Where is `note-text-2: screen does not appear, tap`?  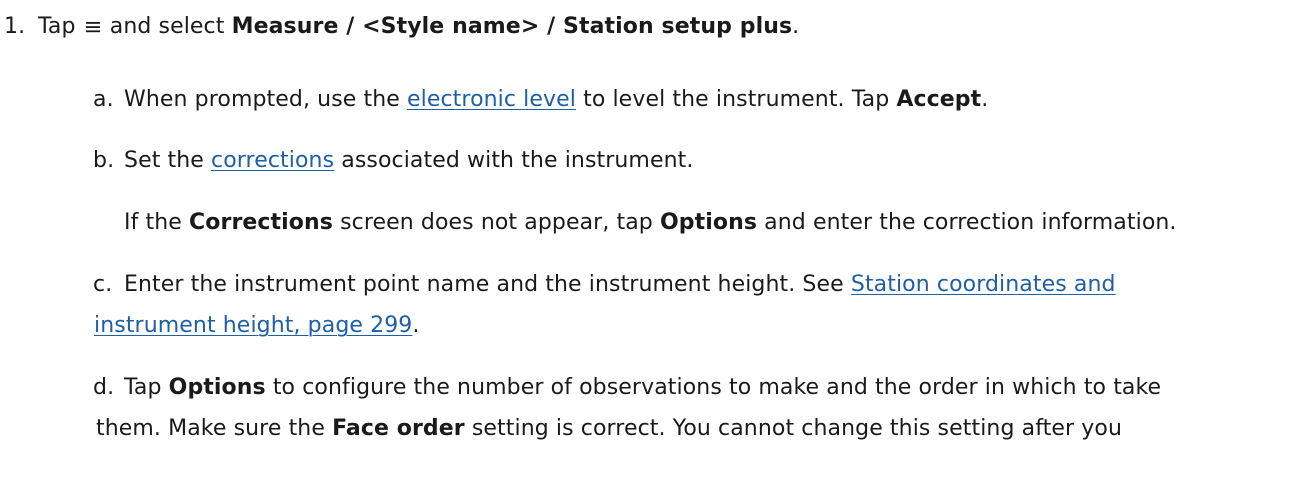 note-text-2: screen does not appear, tap is located at coordinates (496, 222).